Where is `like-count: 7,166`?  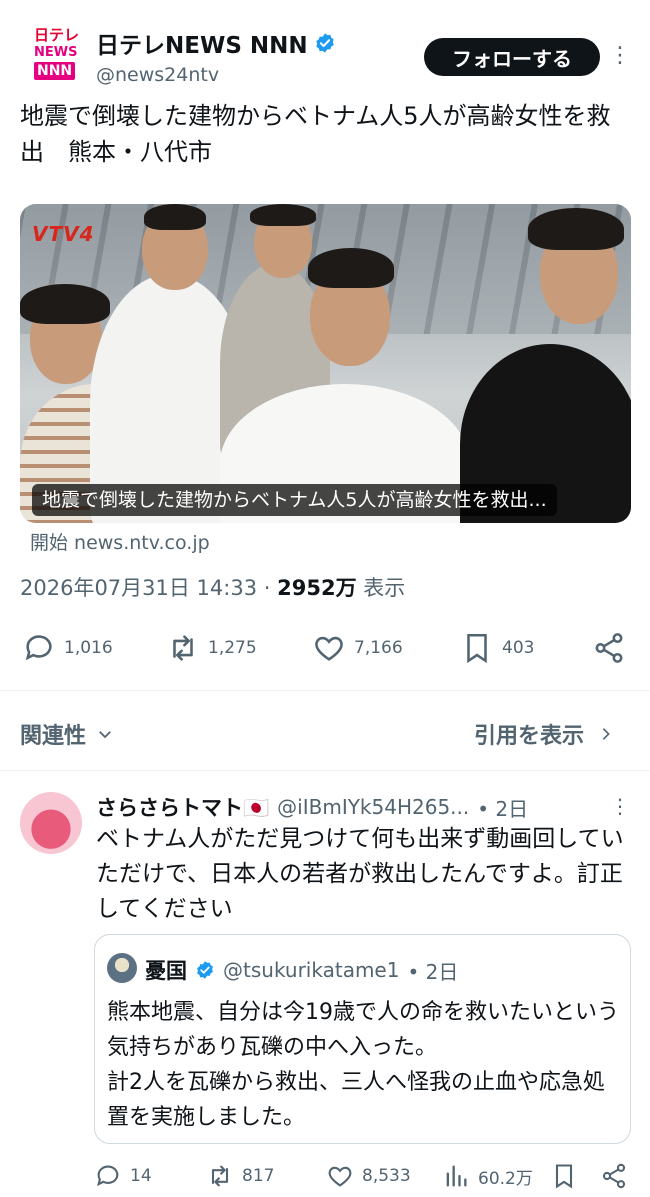 like-count: 7,166 is located at coordinates (378, 648).